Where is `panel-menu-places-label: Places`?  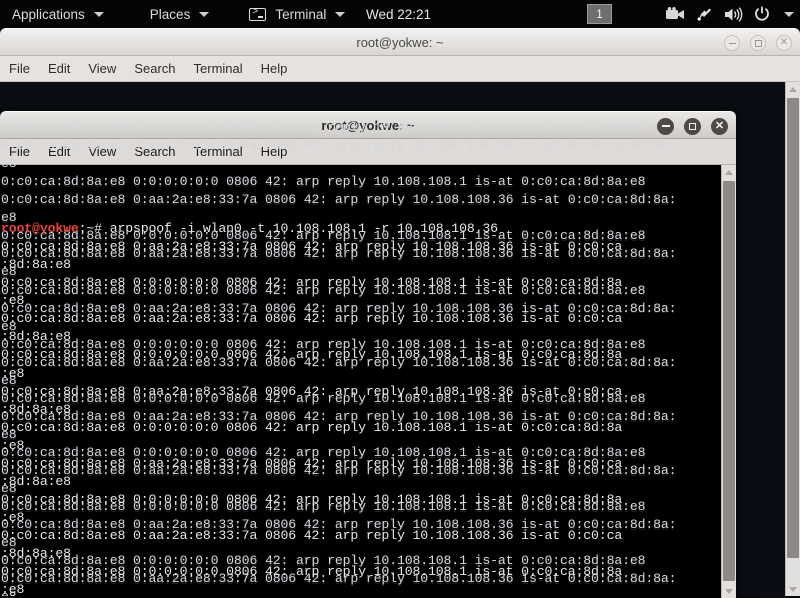
panel-menu-places-label: Places is located at coordinates (170, 14).